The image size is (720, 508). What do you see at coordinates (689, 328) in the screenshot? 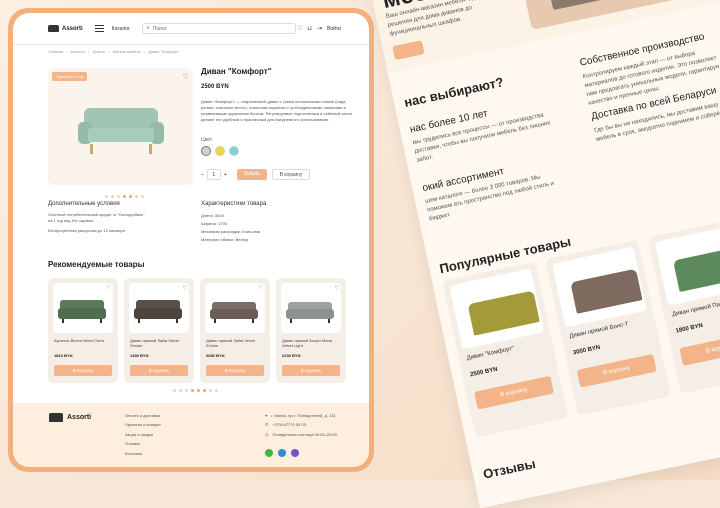
I see `product-price: 1800 BYN` at bounding box center [689, 328].